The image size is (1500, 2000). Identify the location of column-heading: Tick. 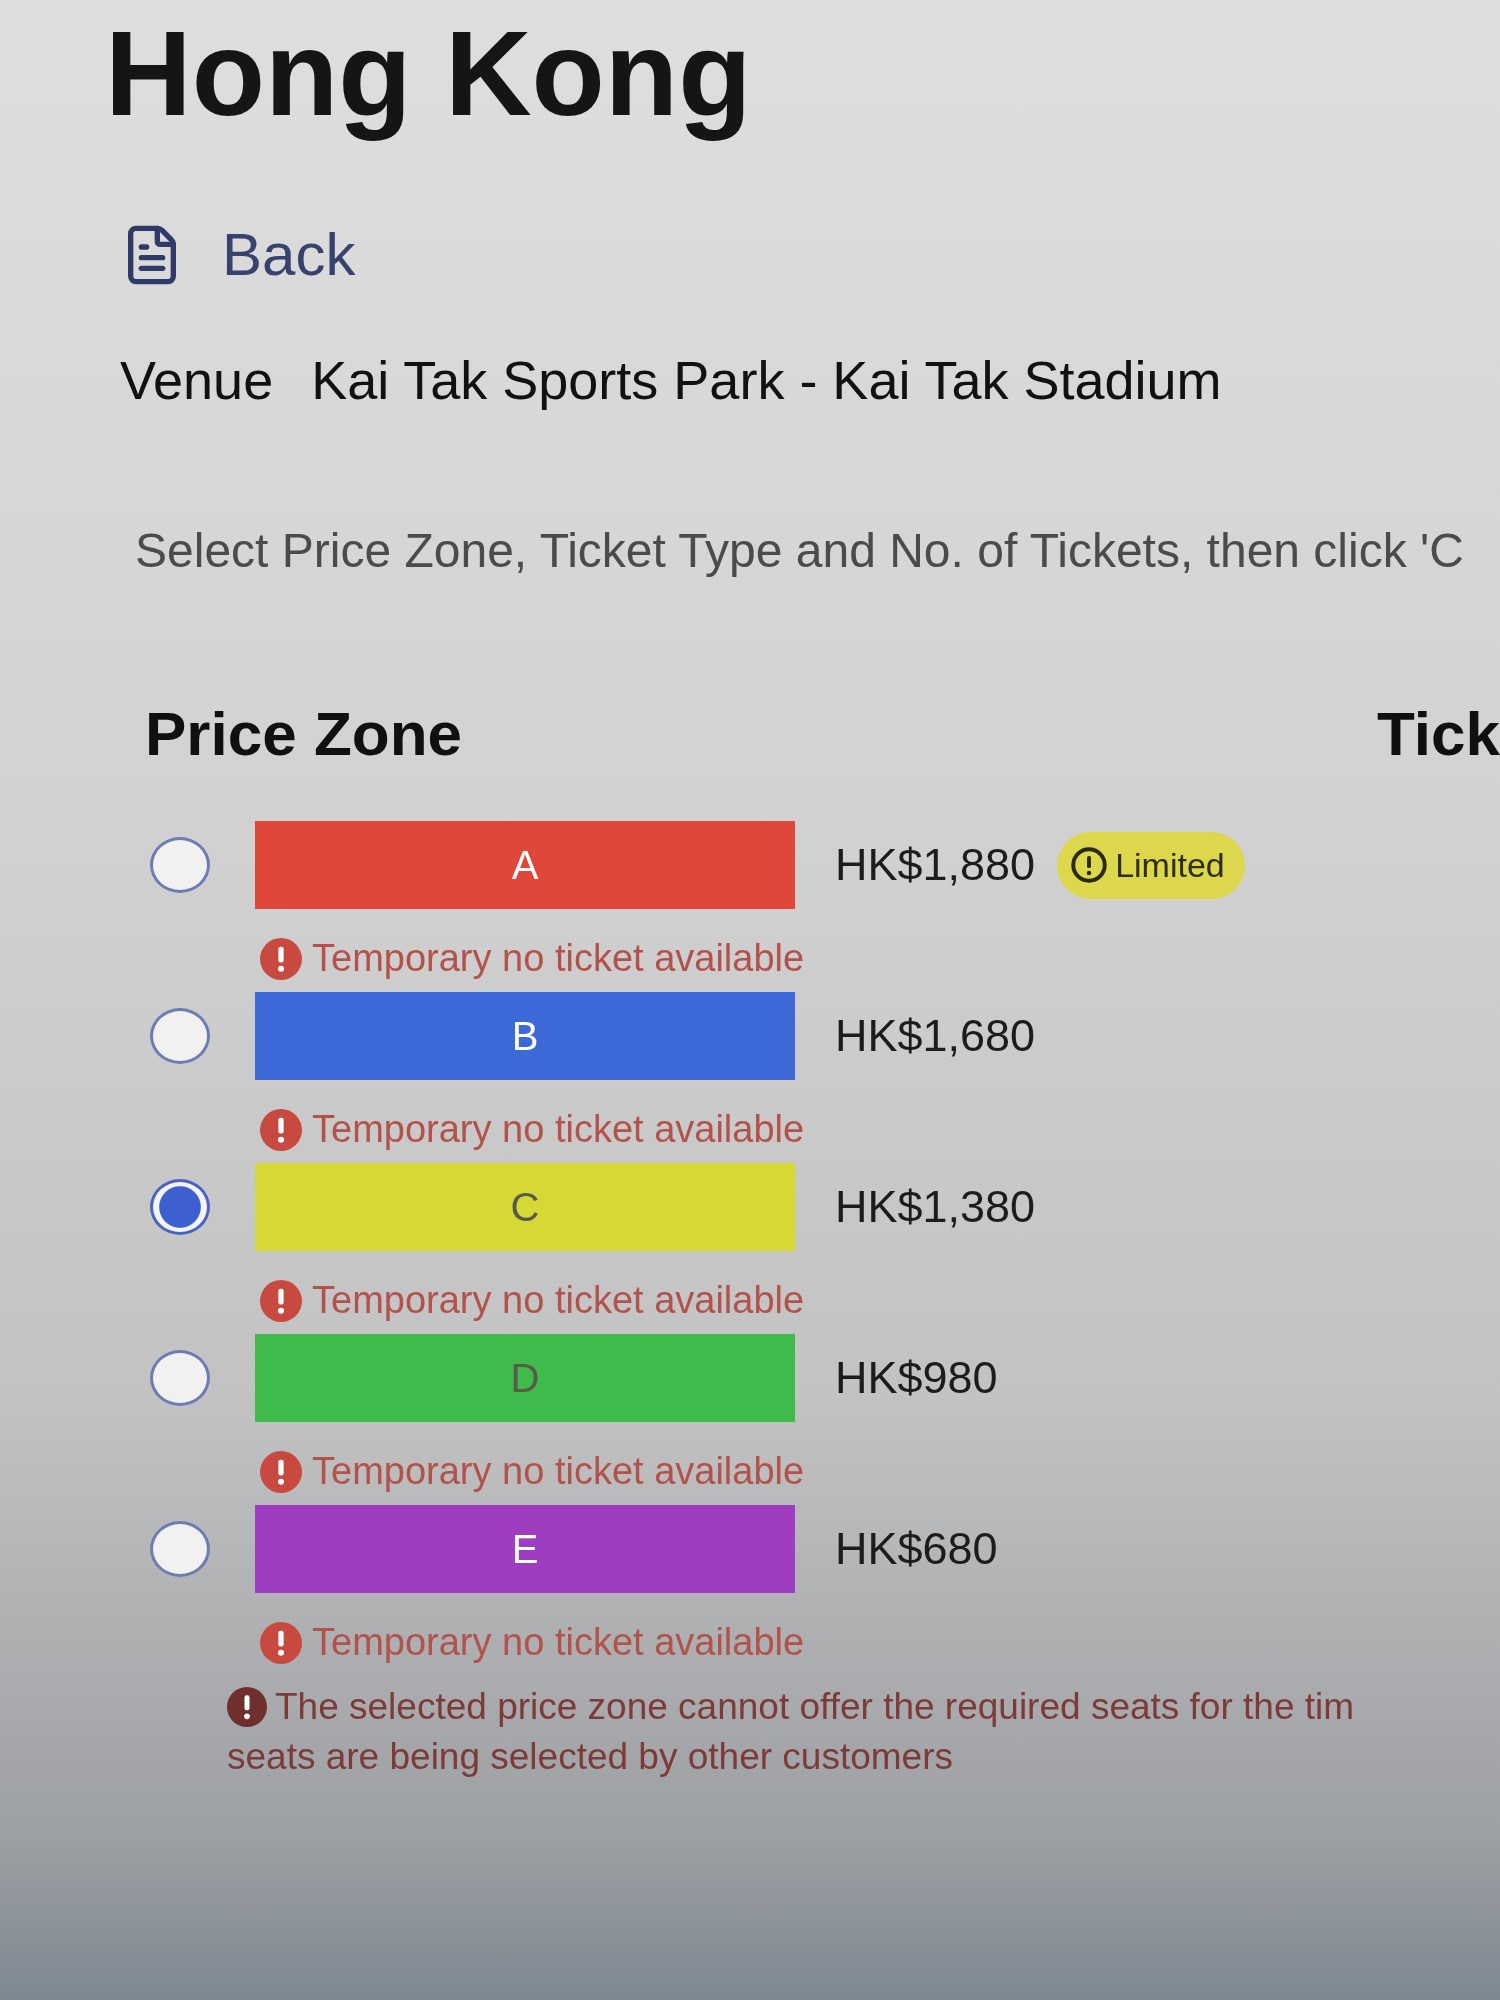
(1438, 734).